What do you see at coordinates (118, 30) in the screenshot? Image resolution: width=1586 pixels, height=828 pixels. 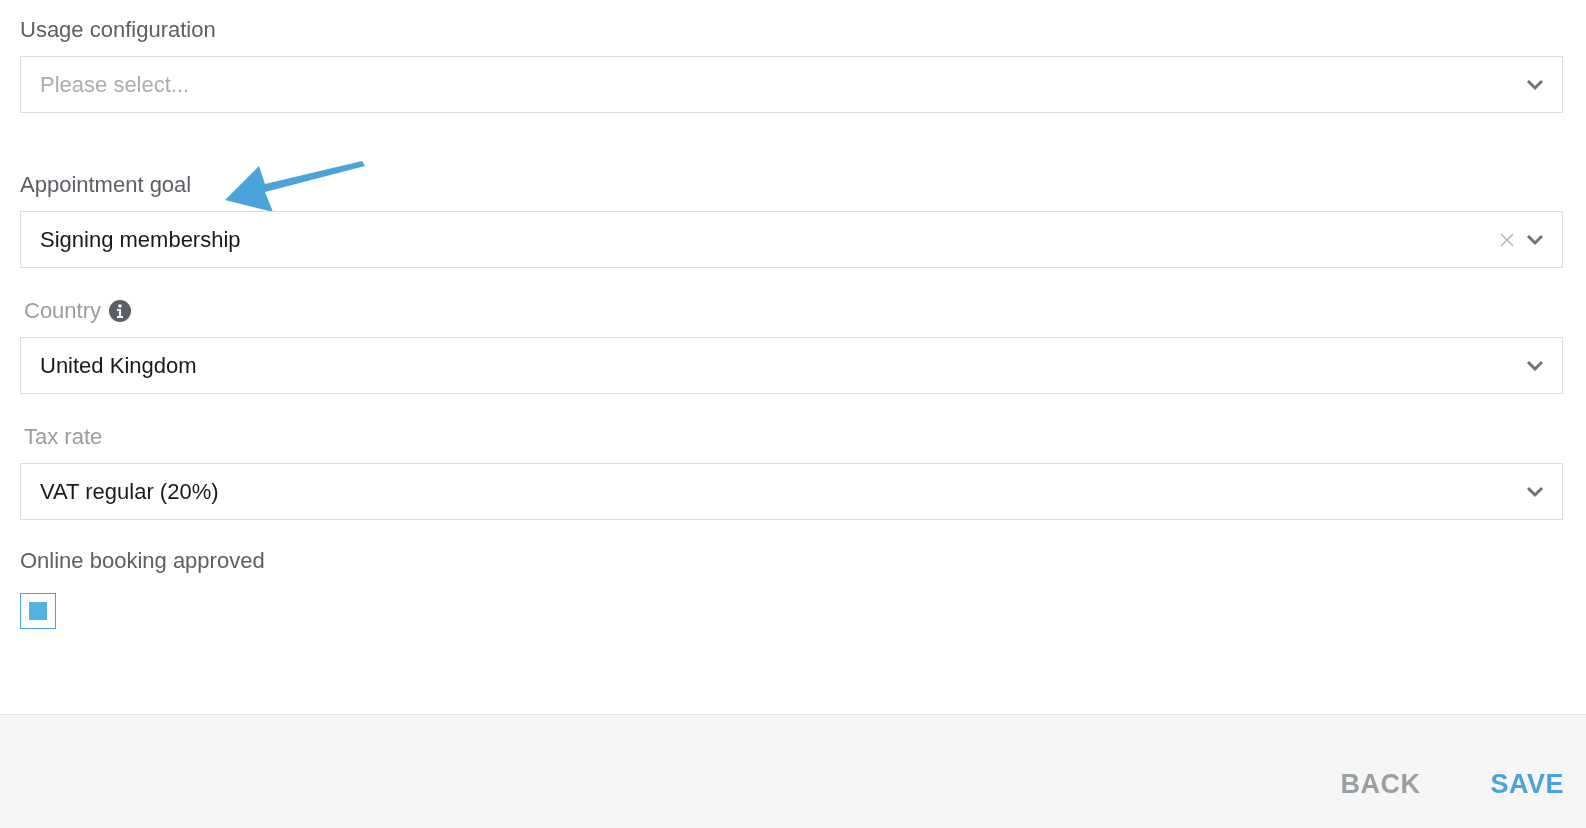 I see `field-label: Usage configuration` at bounding box center [118, 30].